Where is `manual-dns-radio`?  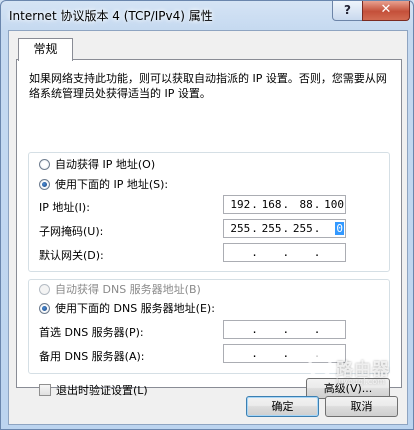 manual-dns-radio is located at coordinates (44, 308).